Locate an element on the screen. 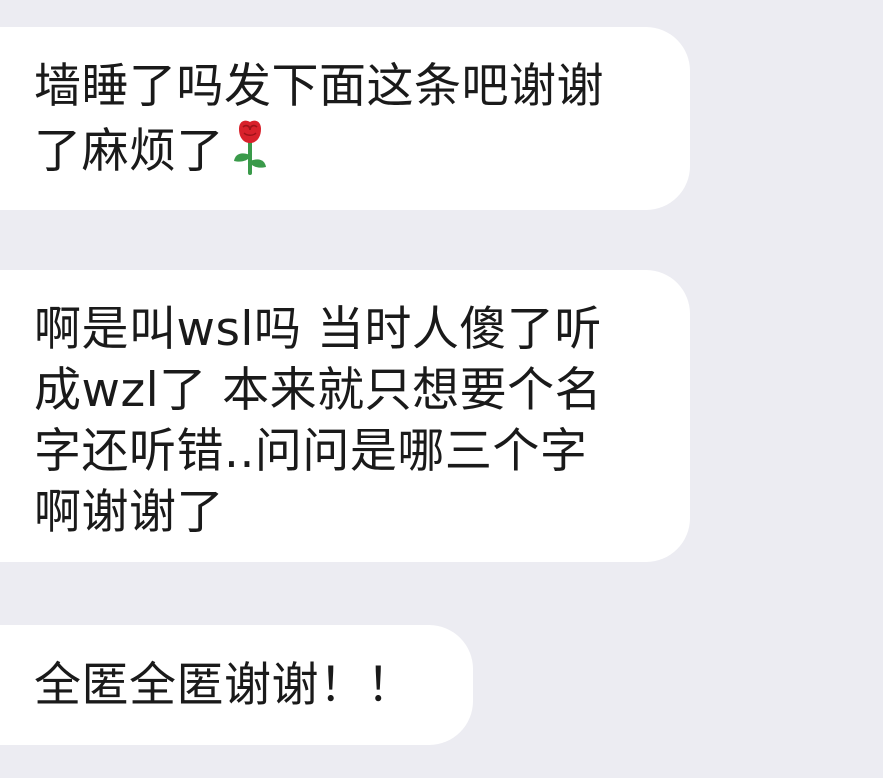  message-bubble: 全匿全匿谢谢！！ is located at coordinates (236, 685).